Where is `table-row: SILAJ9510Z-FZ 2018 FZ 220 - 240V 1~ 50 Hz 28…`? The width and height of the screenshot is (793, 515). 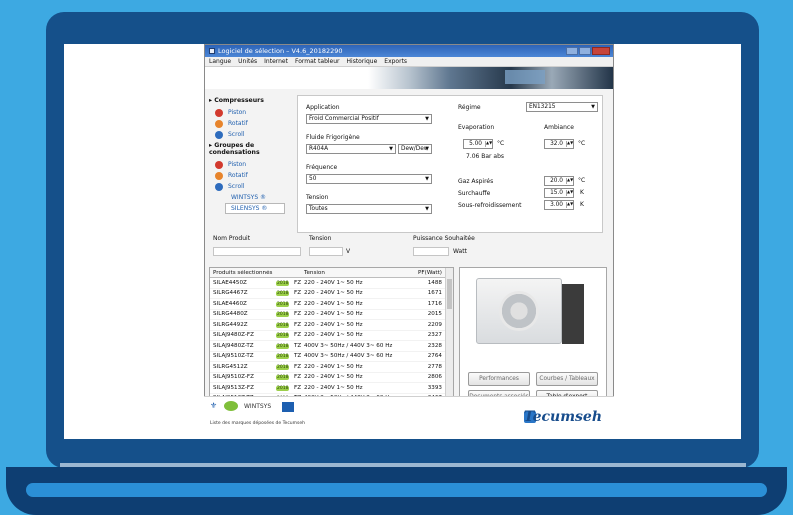 table-row: SILAJ9510Z-FZ 2018 FZ 220 - 240V 1~ 50 Hz 28… is located at coordinates (331, 378).